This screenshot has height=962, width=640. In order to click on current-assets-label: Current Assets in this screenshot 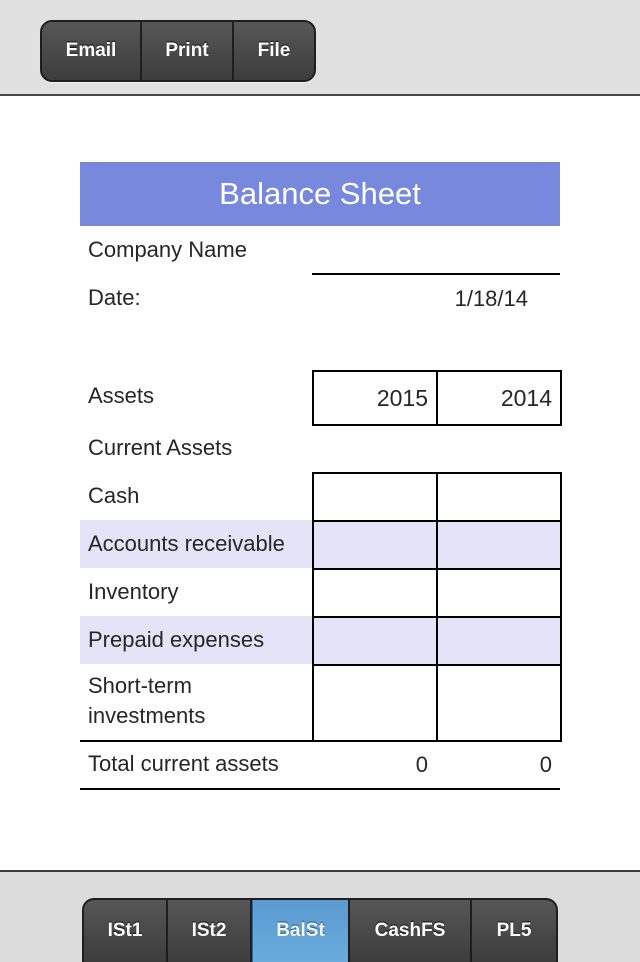, I will do `click(160, 447)`.